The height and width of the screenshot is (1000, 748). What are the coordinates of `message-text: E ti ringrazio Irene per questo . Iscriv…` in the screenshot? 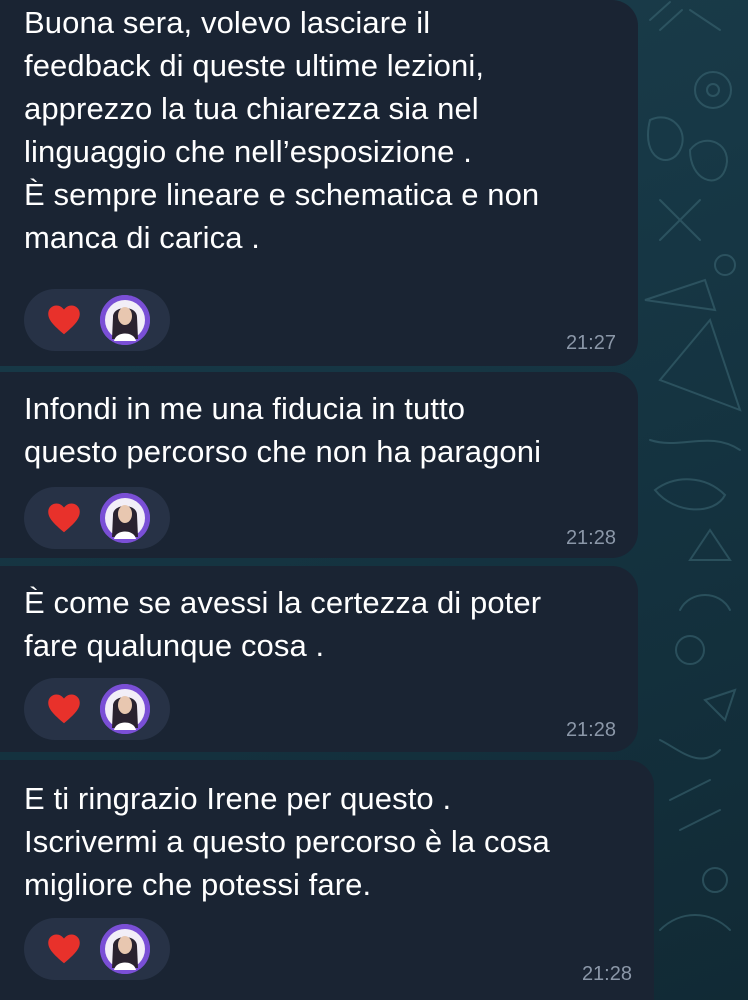 It's located at (287, 841).